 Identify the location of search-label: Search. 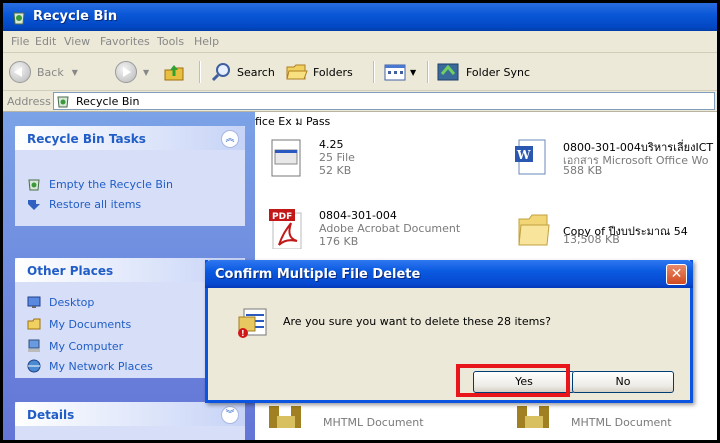
(256, 72).